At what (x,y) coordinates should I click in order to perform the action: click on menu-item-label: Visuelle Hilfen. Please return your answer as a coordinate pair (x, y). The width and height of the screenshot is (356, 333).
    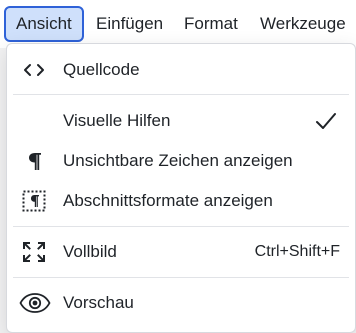
    Looking at the image, I should click on (117, 120).